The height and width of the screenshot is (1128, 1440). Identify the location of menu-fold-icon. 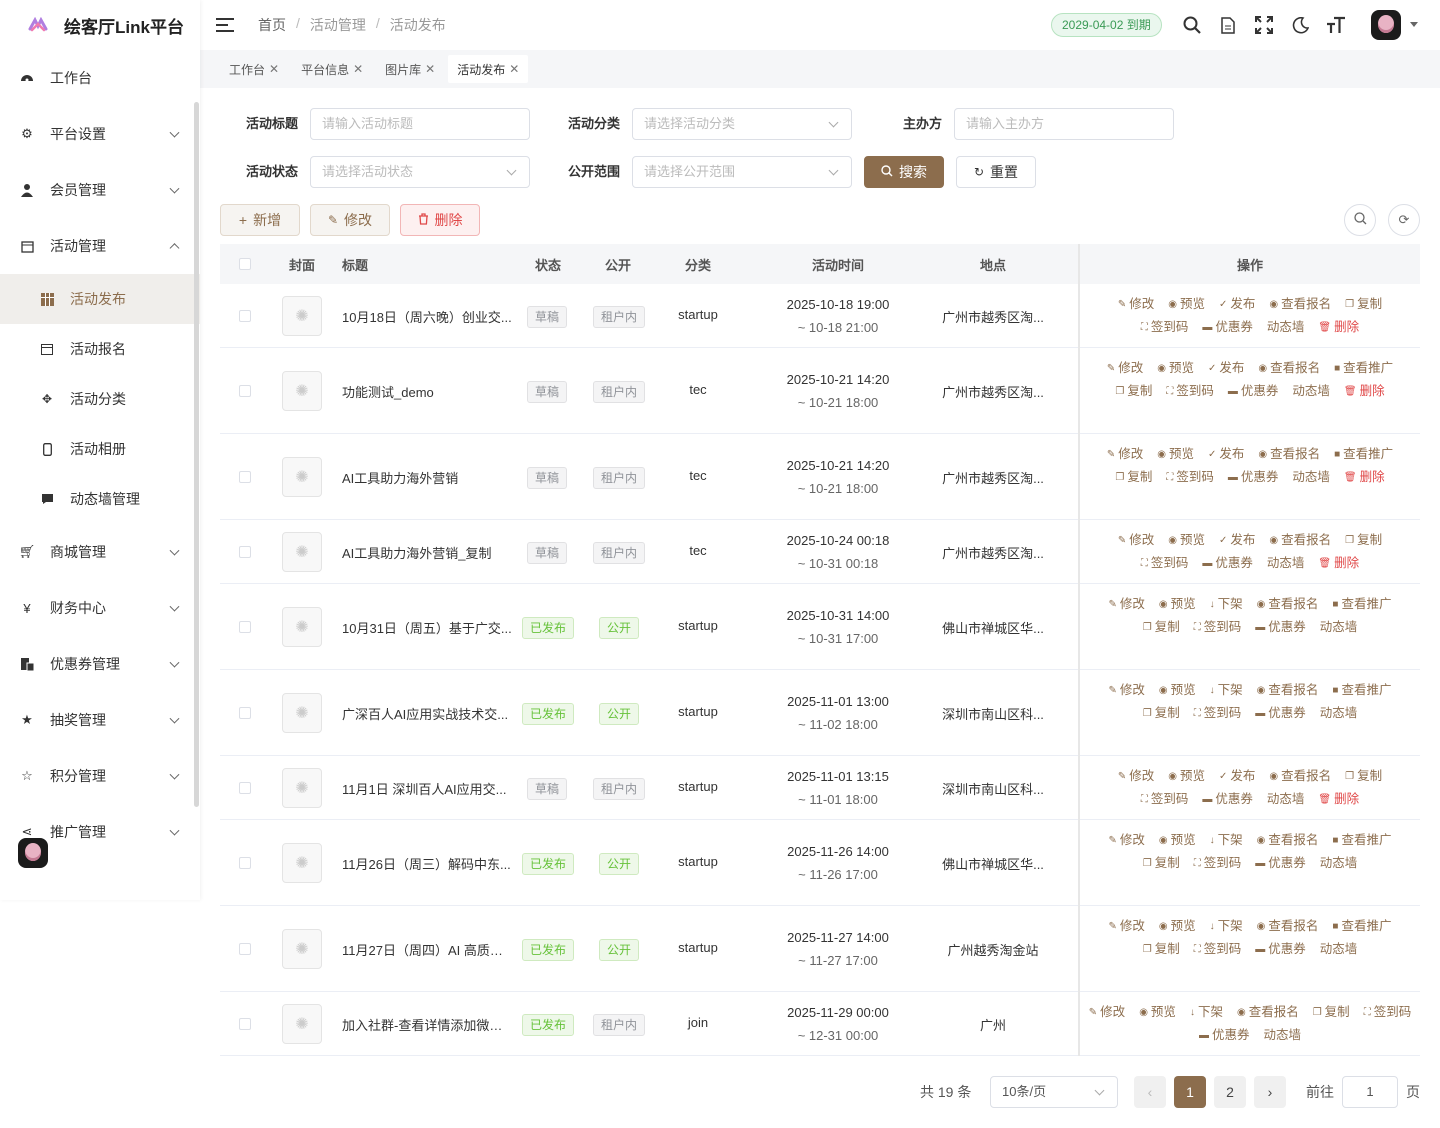
(225, 25).